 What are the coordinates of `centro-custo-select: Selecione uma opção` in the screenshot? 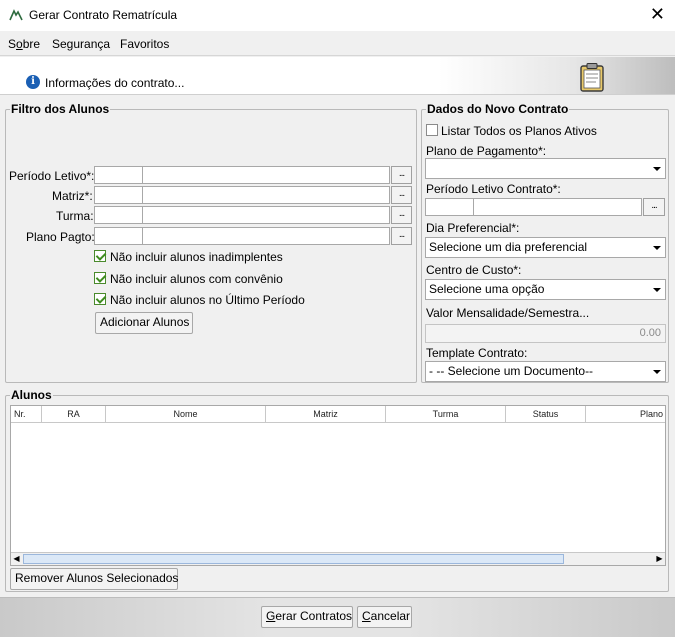 It's located at (545, 289).